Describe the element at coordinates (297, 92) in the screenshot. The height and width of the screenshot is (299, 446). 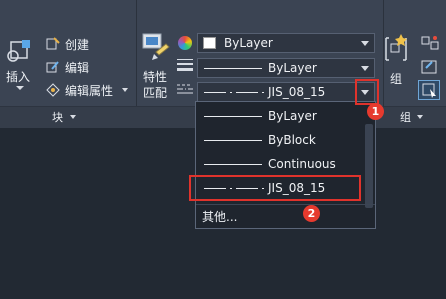
I see `linetype-value: JIS_08_15` at that location.